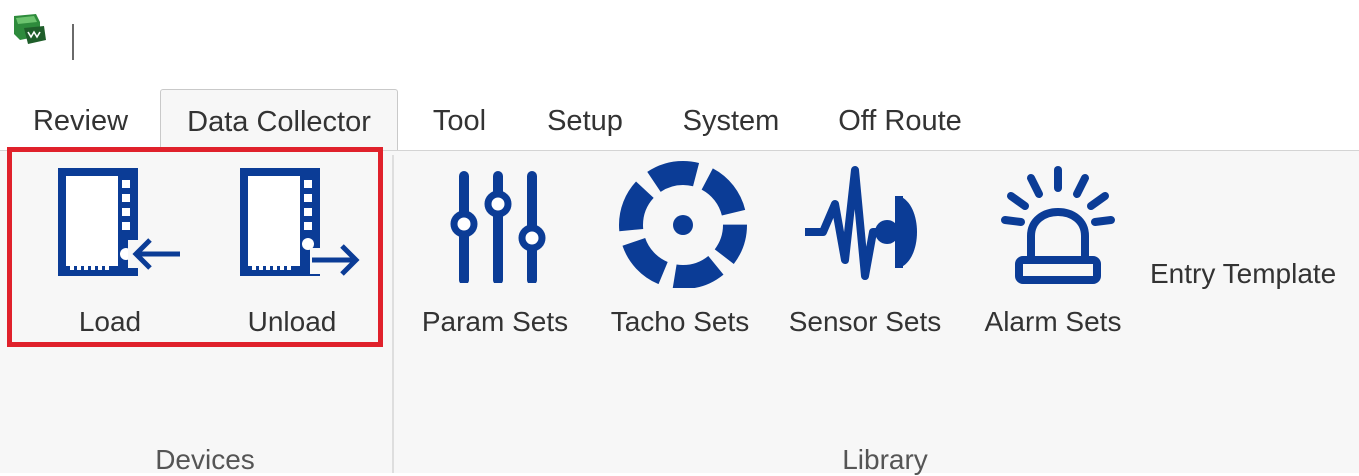 This screenshot has height=476, width=1359. What do you see at coordinates (1058, 225) in the screenshot?
I see `alarm-beacon-icon` at bounding box center [1058, 225].